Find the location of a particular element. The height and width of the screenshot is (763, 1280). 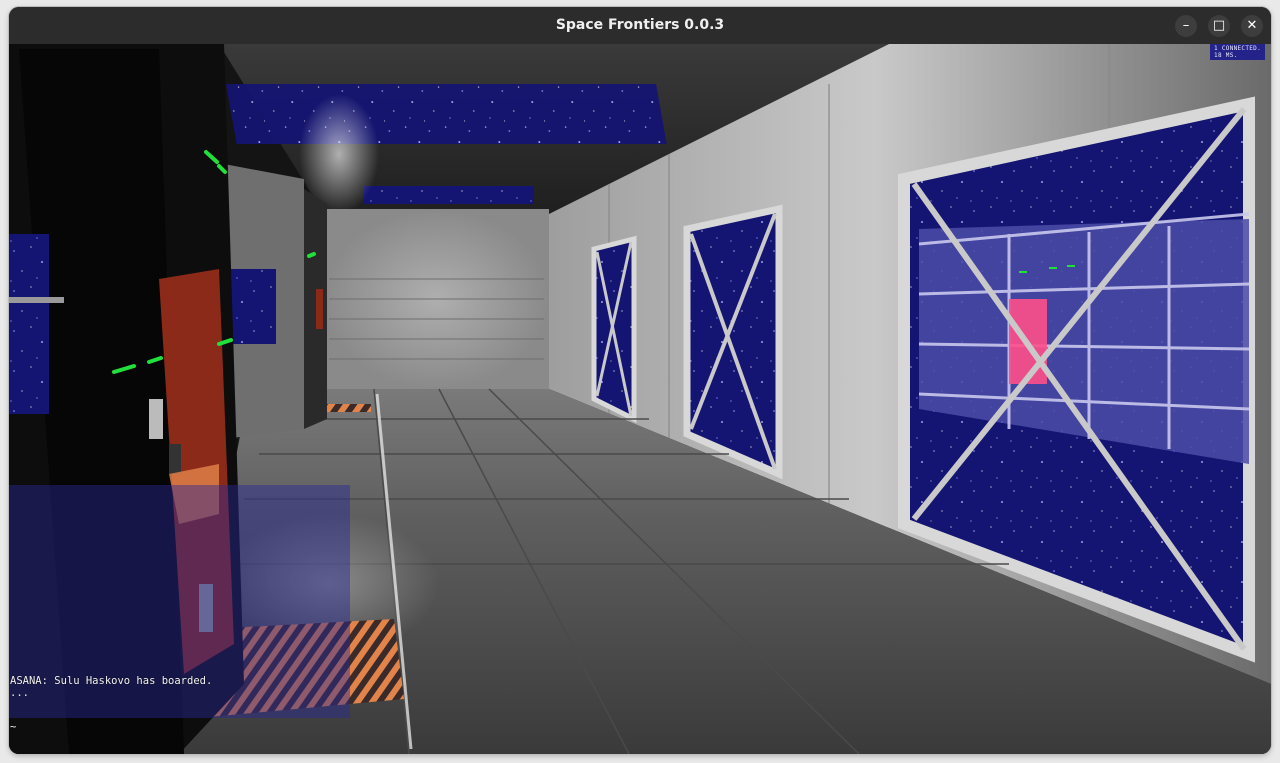

ping-readout: 18 MS. is located at coordinates (1226, 55).